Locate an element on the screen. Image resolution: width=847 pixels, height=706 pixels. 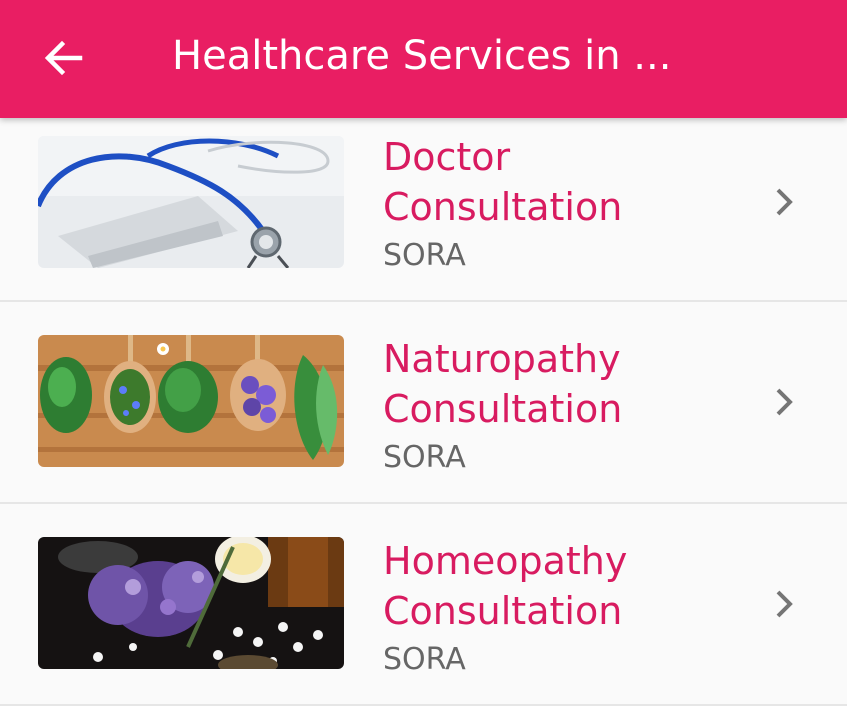
service-text: Doctor Consultation SORA is located at coordinates (563, 205).